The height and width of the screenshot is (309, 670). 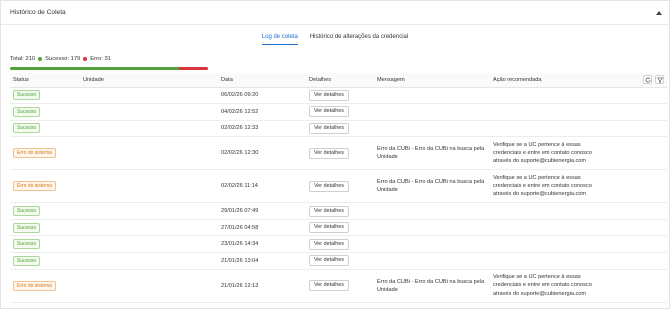 What do you see at coordinates (149, 80) in the screenshot?
I see `column-header-unidade: Unidade` at bounding box center [149, 80].